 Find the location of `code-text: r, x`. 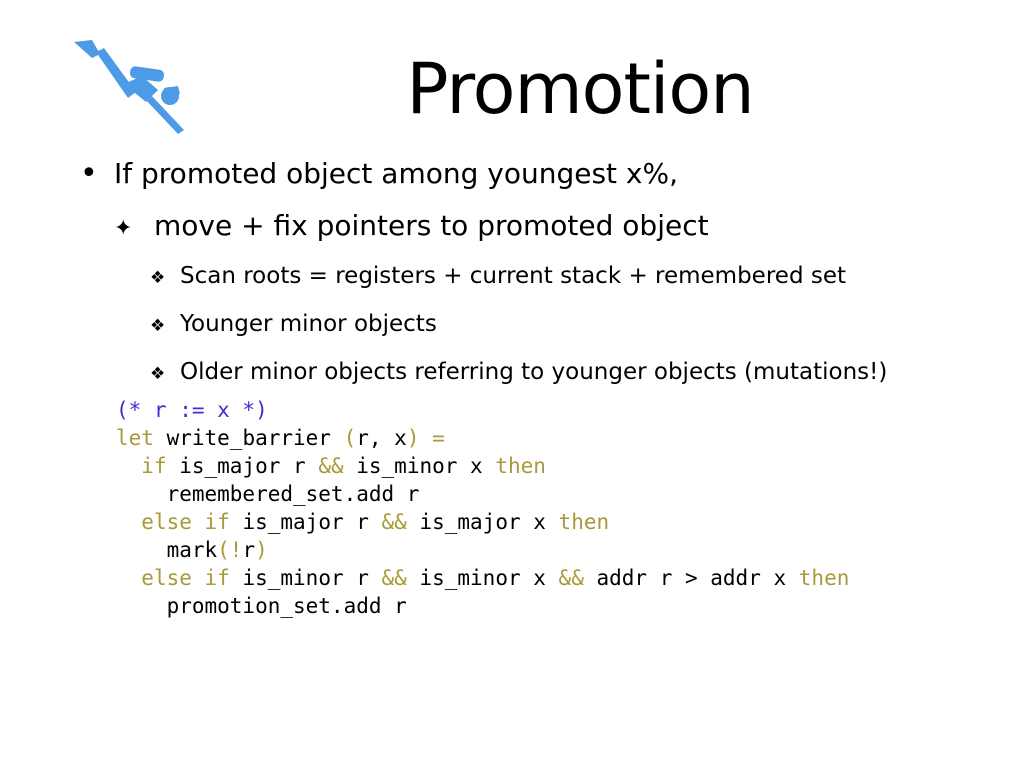

code-text: r, x is located at coordinates (381, 438).